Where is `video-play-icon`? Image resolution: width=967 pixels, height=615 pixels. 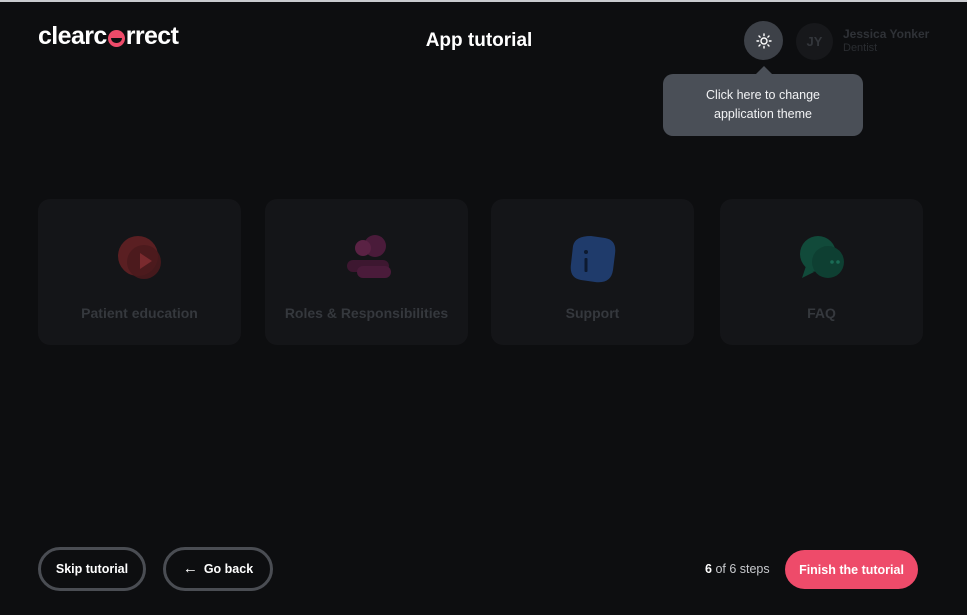 video-play-icon is located at coordinates (139, 257).